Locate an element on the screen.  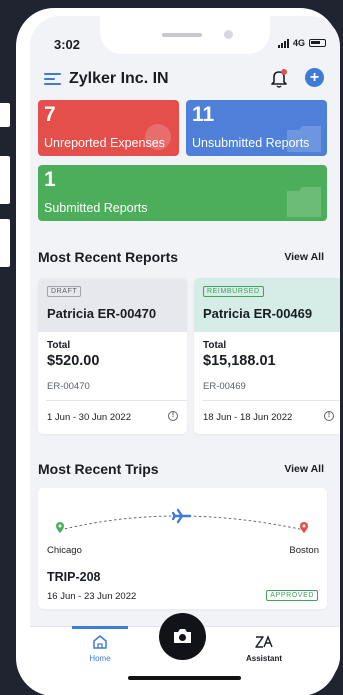
report-card-header: REIMBURSED Patricia ER-00469 is located at coordinates (267, 305).